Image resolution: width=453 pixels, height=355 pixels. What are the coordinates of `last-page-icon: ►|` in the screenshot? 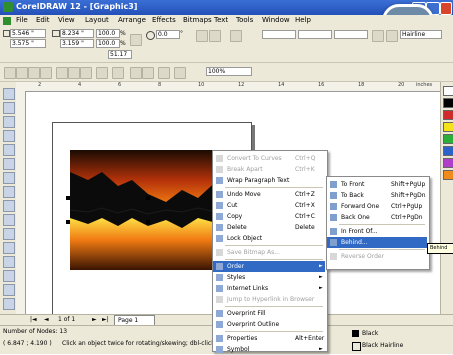 It's located at (105, 319).